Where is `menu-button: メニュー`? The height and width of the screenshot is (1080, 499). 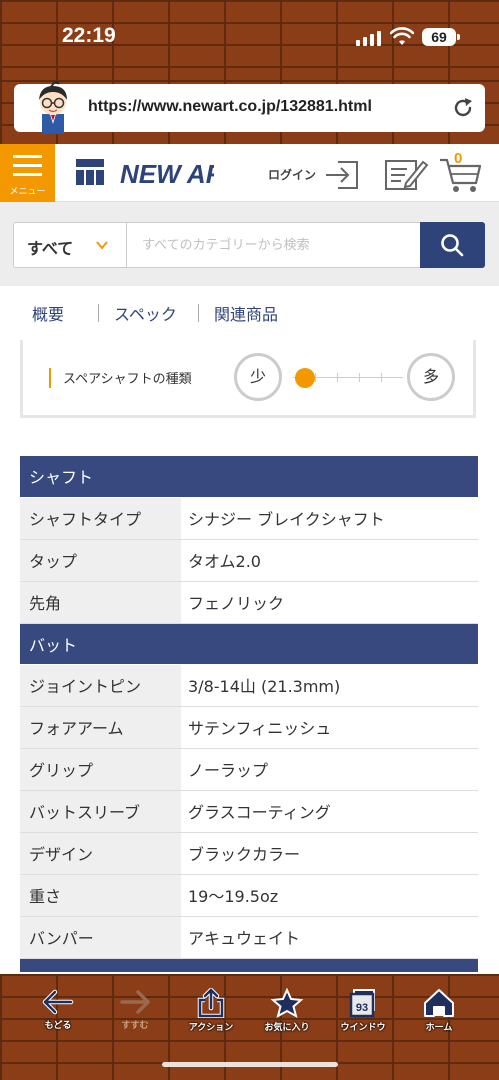
menu-button: メニュー is located at coordinates (27, 173).